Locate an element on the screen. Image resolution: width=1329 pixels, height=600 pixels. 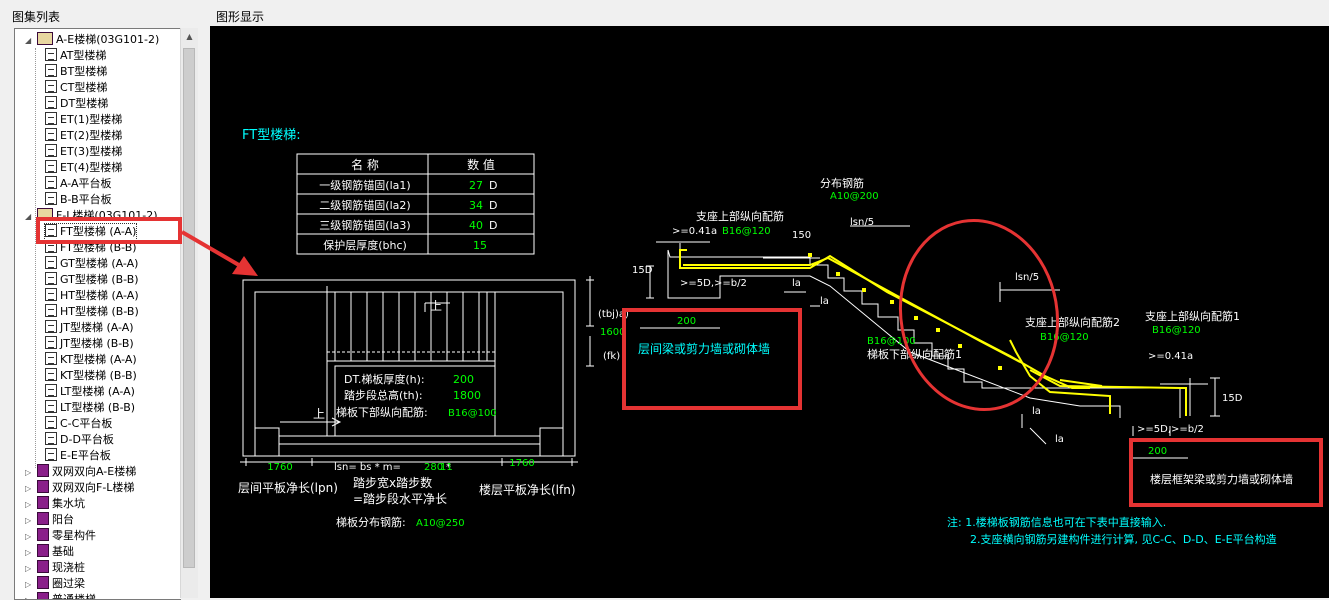
annotation-arrow-icon is located at coordinates (219, 253).